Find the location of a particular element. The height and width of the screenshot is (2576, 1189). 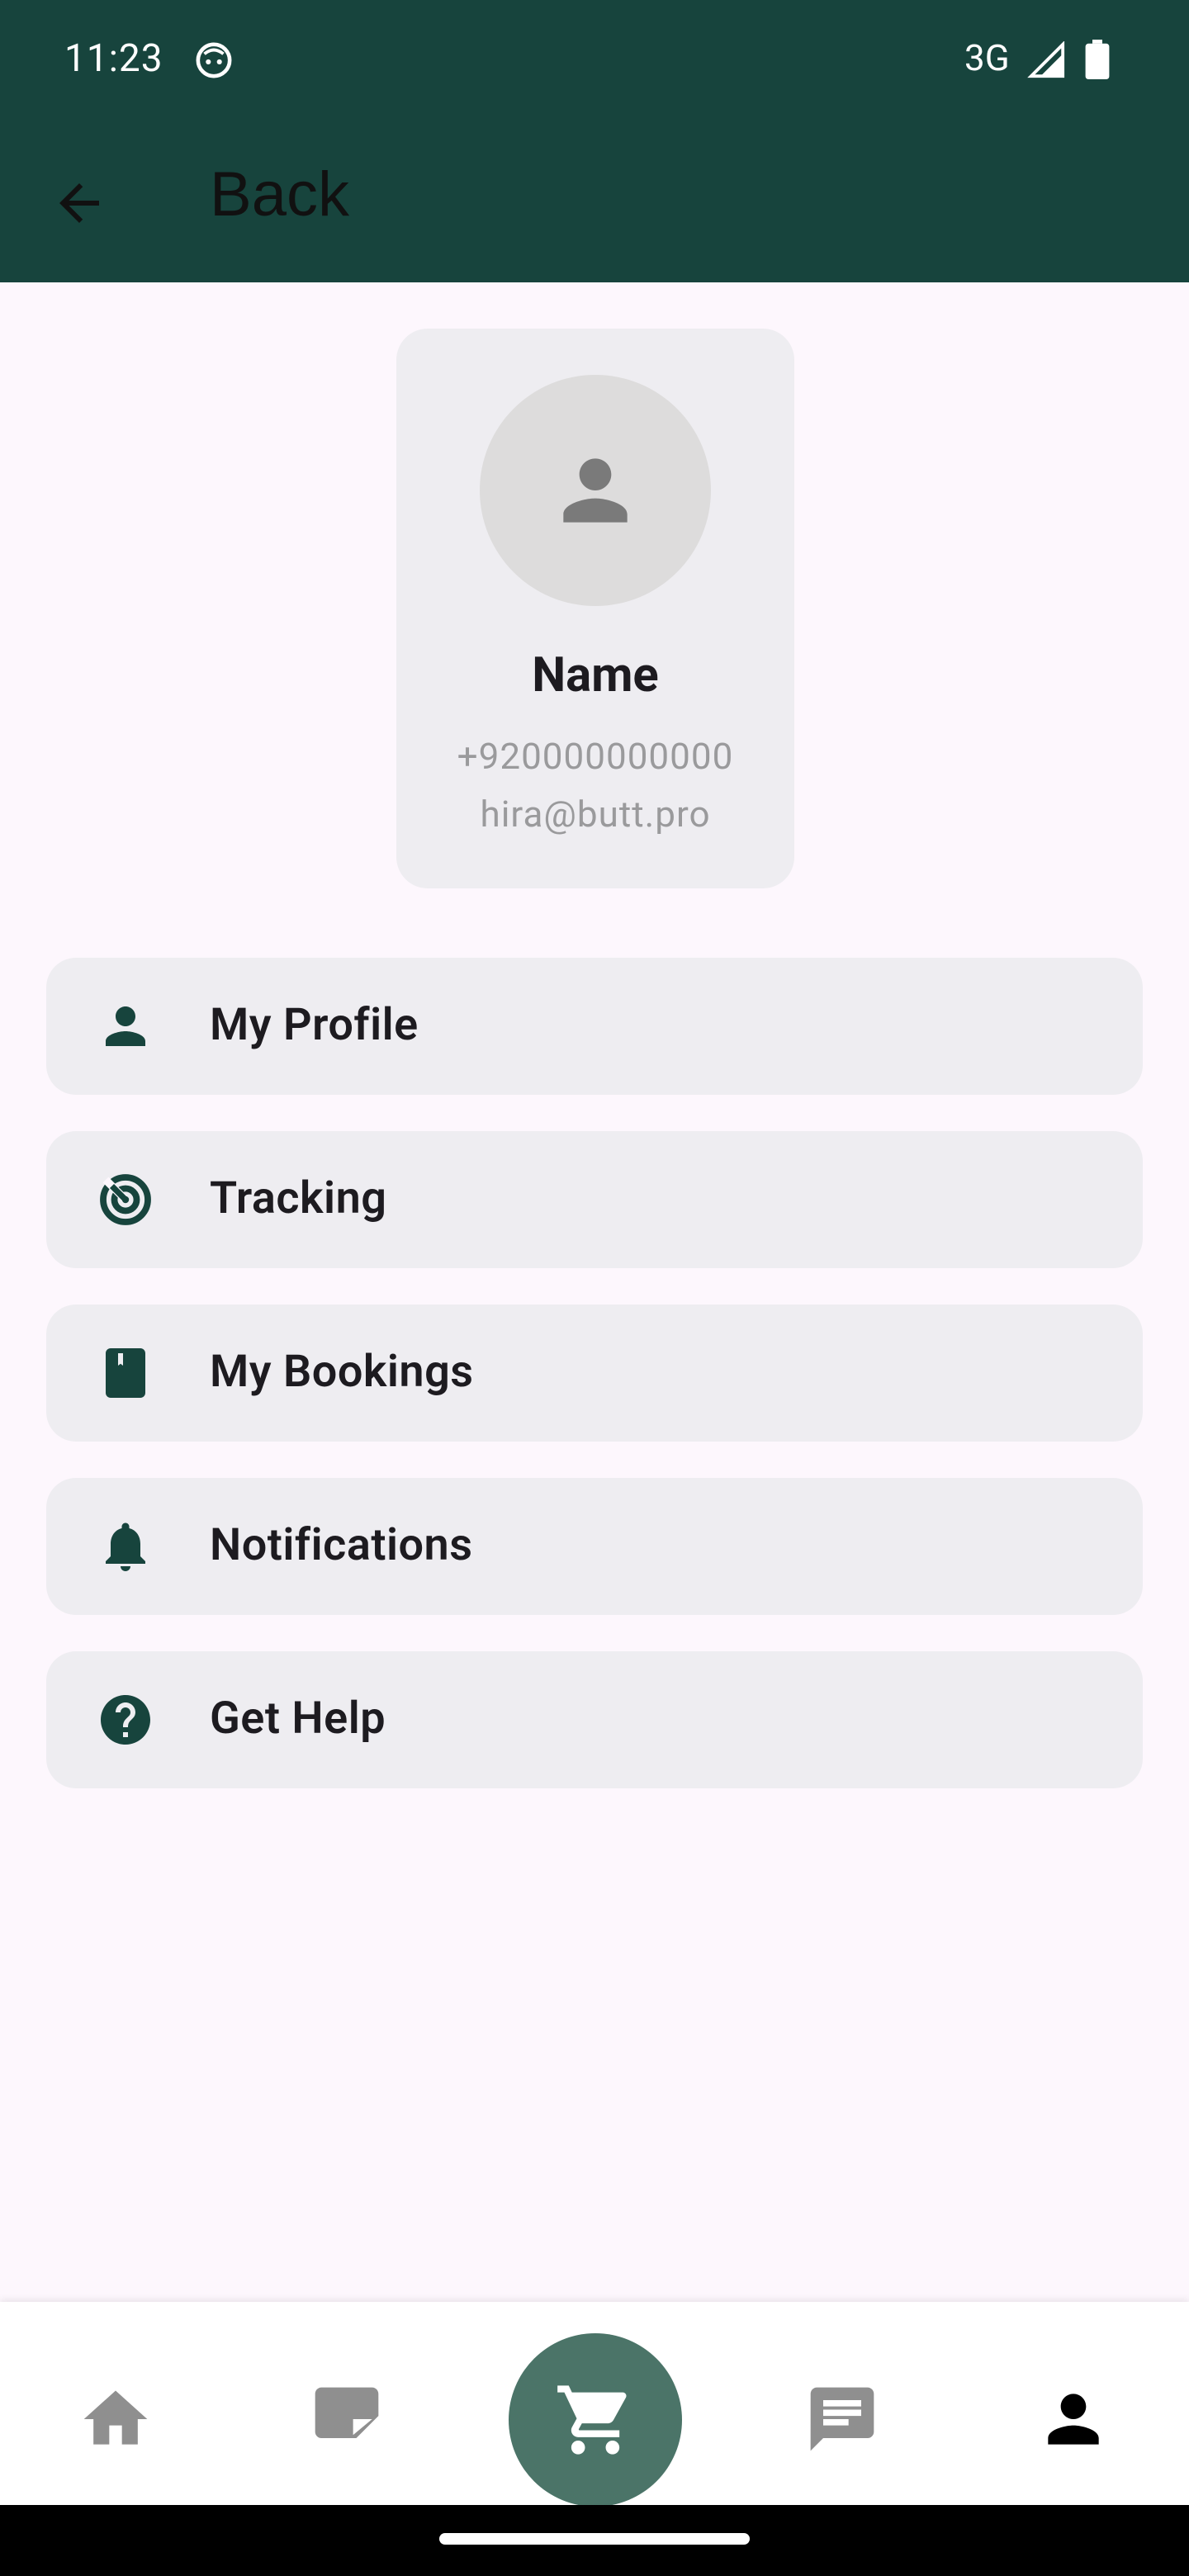

gesture-bar is located at coordinates (594, 2540).